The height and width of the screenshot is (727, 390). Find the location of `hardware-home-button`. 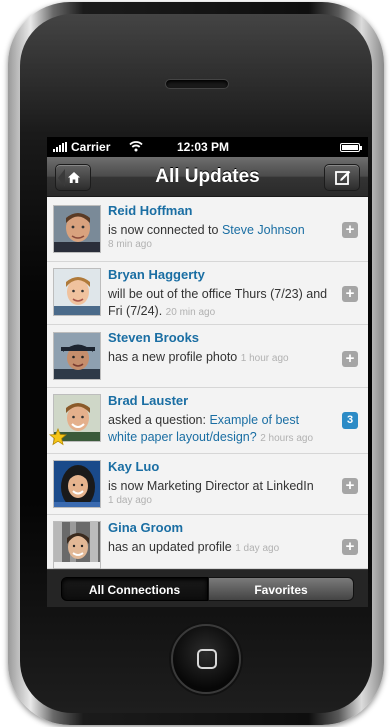

hardware-home-button is located at coordinates (206, 659).